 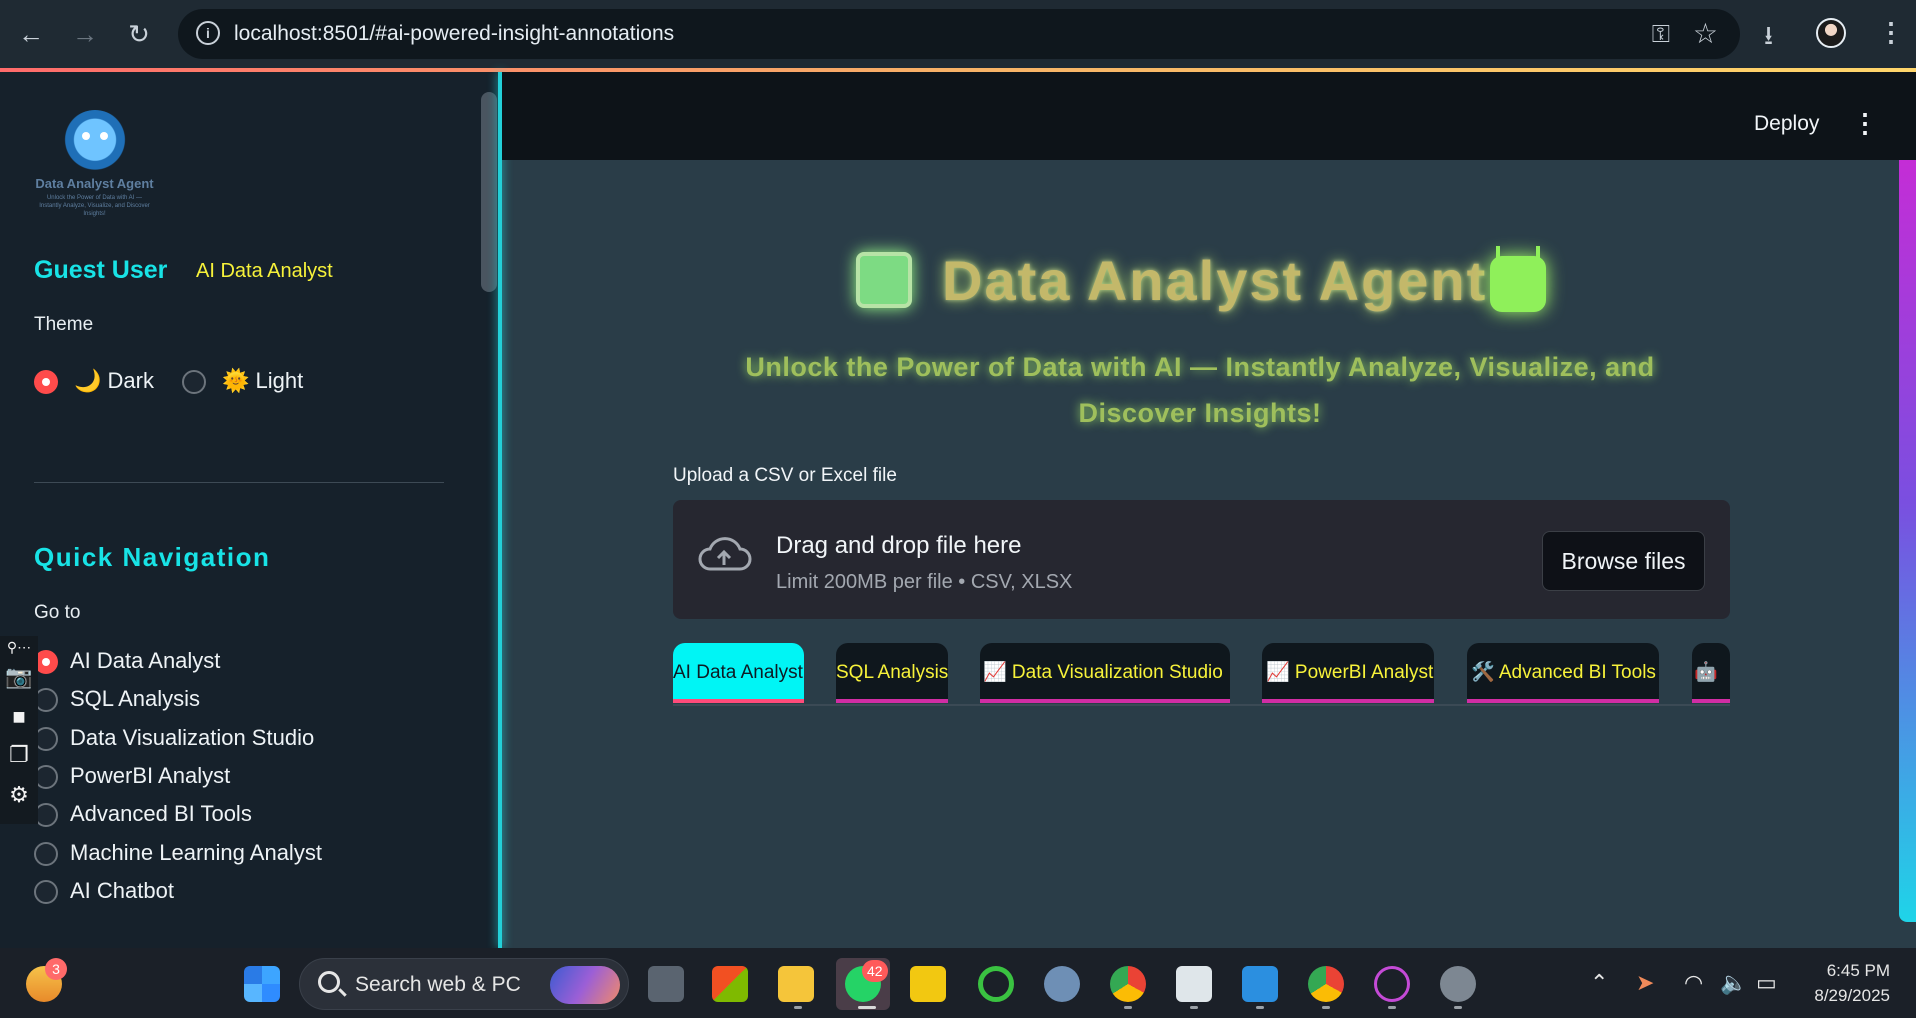 What do you see at coordinates (892, 673) in the screenshot?
I see `tab-sql-analysis: SQL Analysis` at bounding box center [892, 673].